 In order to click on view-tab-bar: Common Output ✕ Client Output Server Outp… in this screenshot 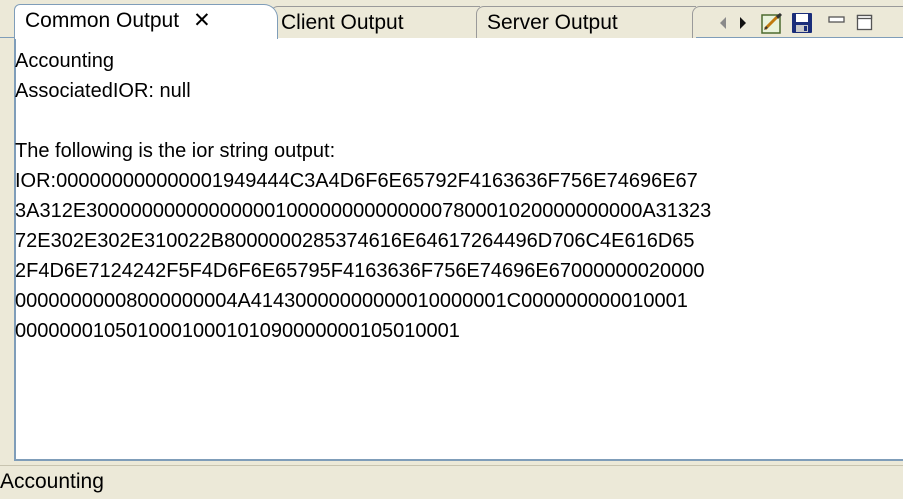, I will do `click(451, 19)`.